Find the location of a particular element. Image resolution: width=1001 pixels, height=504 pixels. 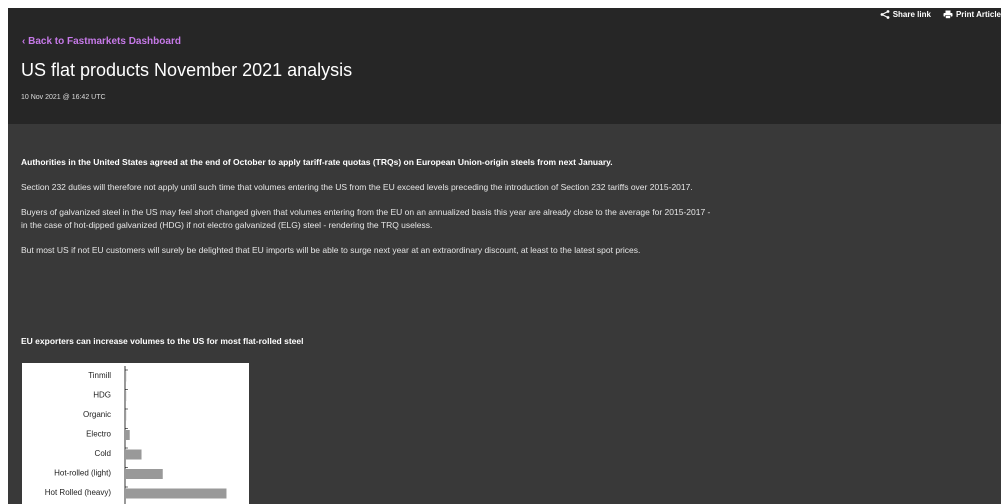

chart-category-label: Electro is located at coordinates (98, 434).